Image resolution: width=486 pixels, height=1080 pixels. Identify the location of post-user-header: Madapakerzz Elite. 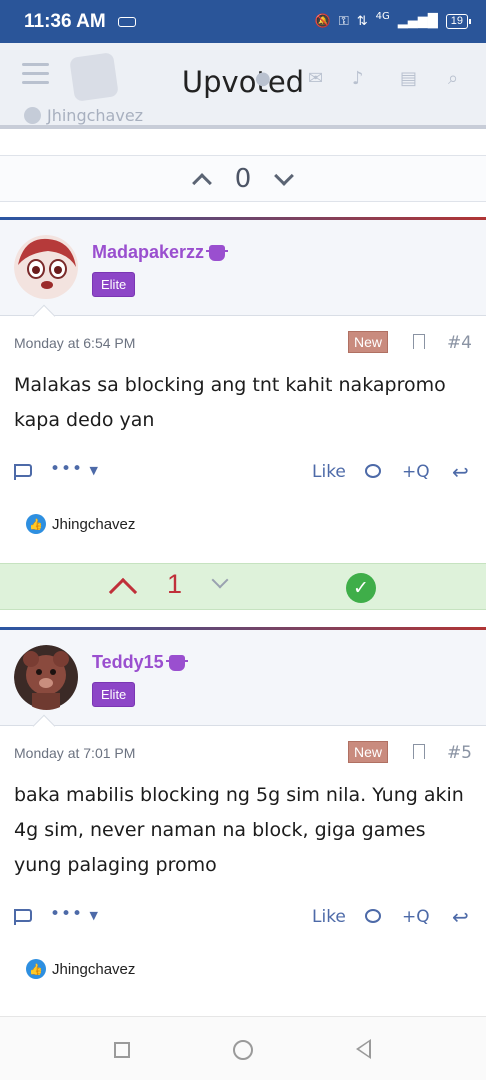
(243, 274).